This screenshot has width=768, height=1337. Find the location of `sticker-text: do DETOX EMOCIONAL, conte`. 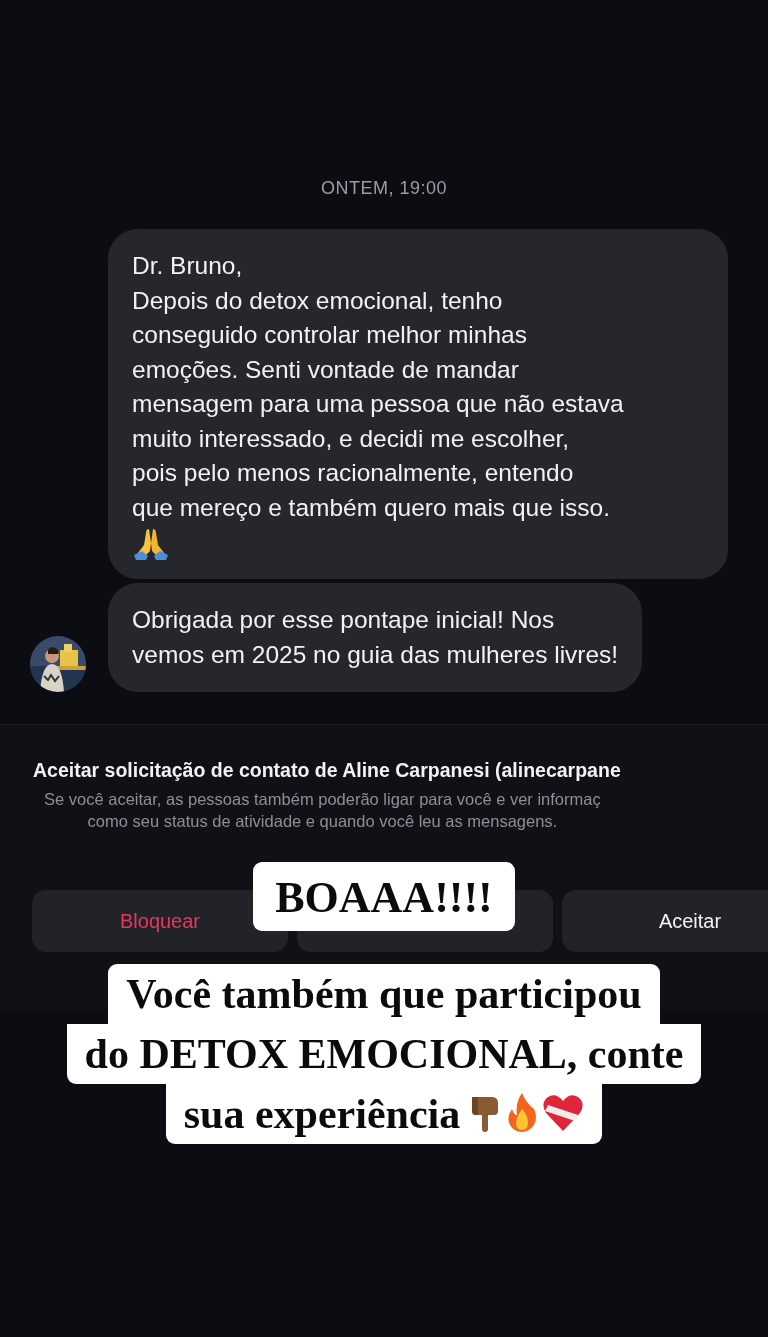

sticker-text: do DETOX EMOCIONAL, conte is located at coordinates (384, 1054).